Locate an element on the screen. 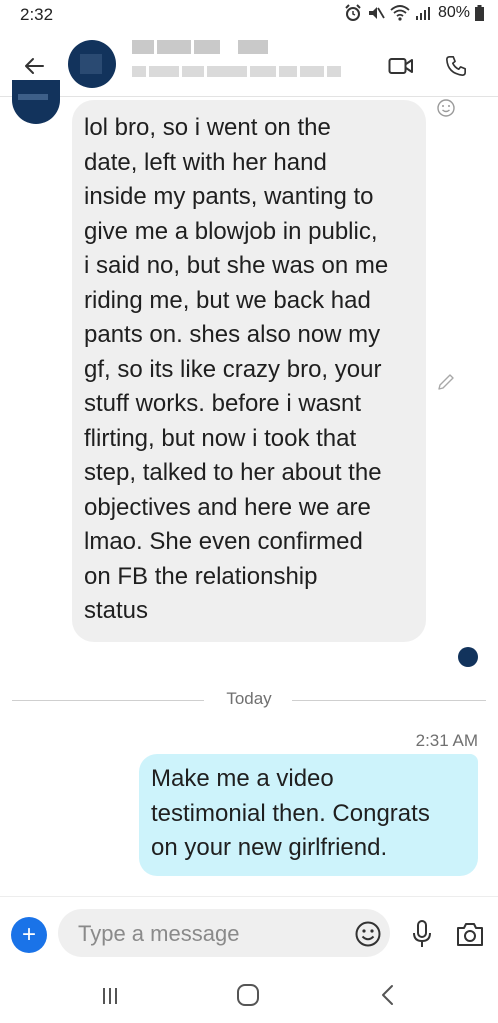 The image size is (498, 1023). emoji-button is located at coordinates (368, 934).